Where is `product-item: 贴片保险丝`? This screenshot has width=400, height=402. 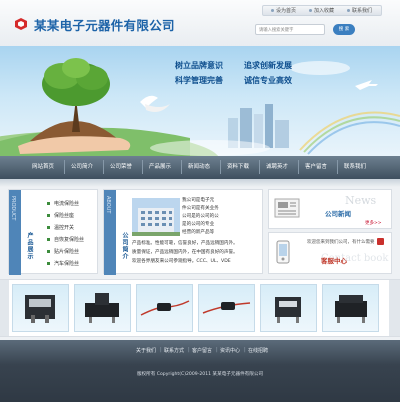
product-item: 贴片保险丝 is located at coordinates (63, 251).